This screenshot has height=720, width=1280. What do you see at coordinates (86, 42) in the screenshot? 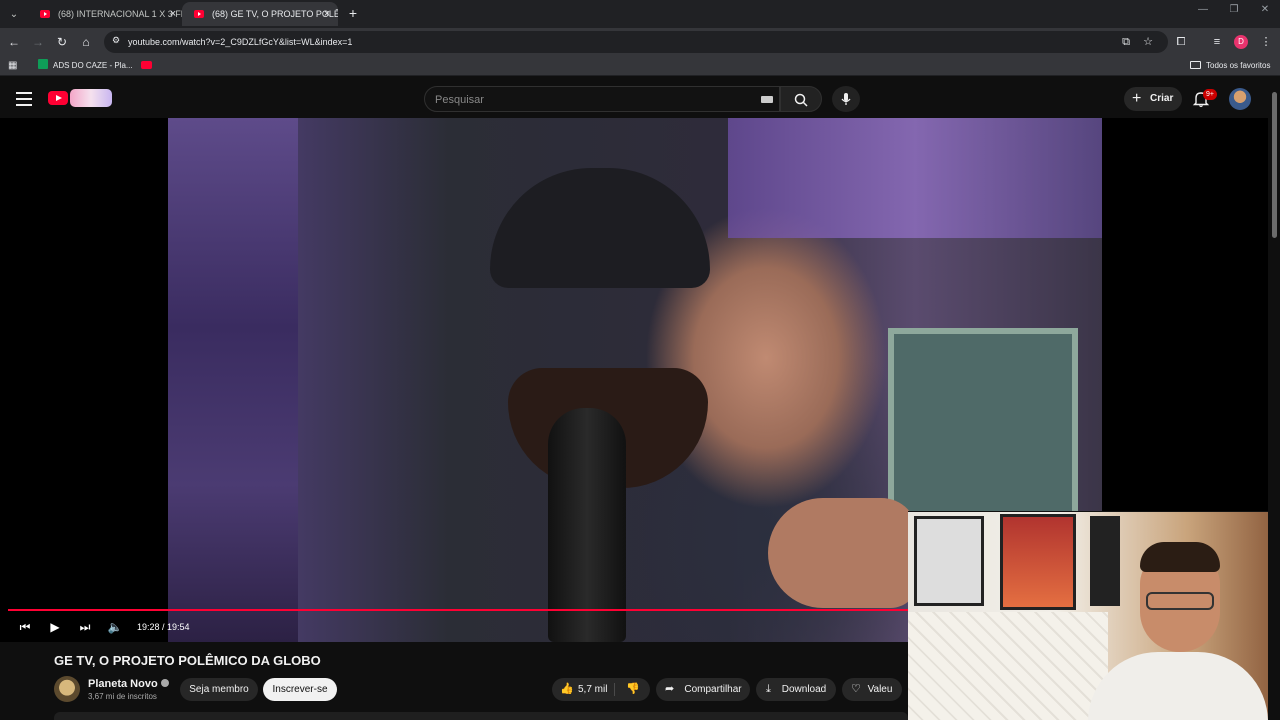
I see `home-icon: ⌂` at bounding box center [86, 42].